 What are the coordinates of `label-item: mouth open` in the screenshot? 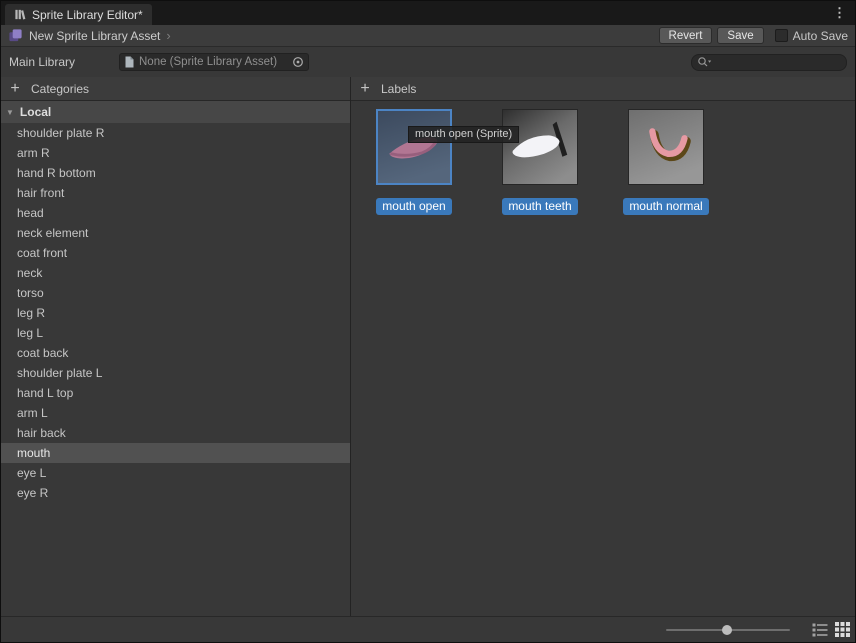 It's located at (414, 162).